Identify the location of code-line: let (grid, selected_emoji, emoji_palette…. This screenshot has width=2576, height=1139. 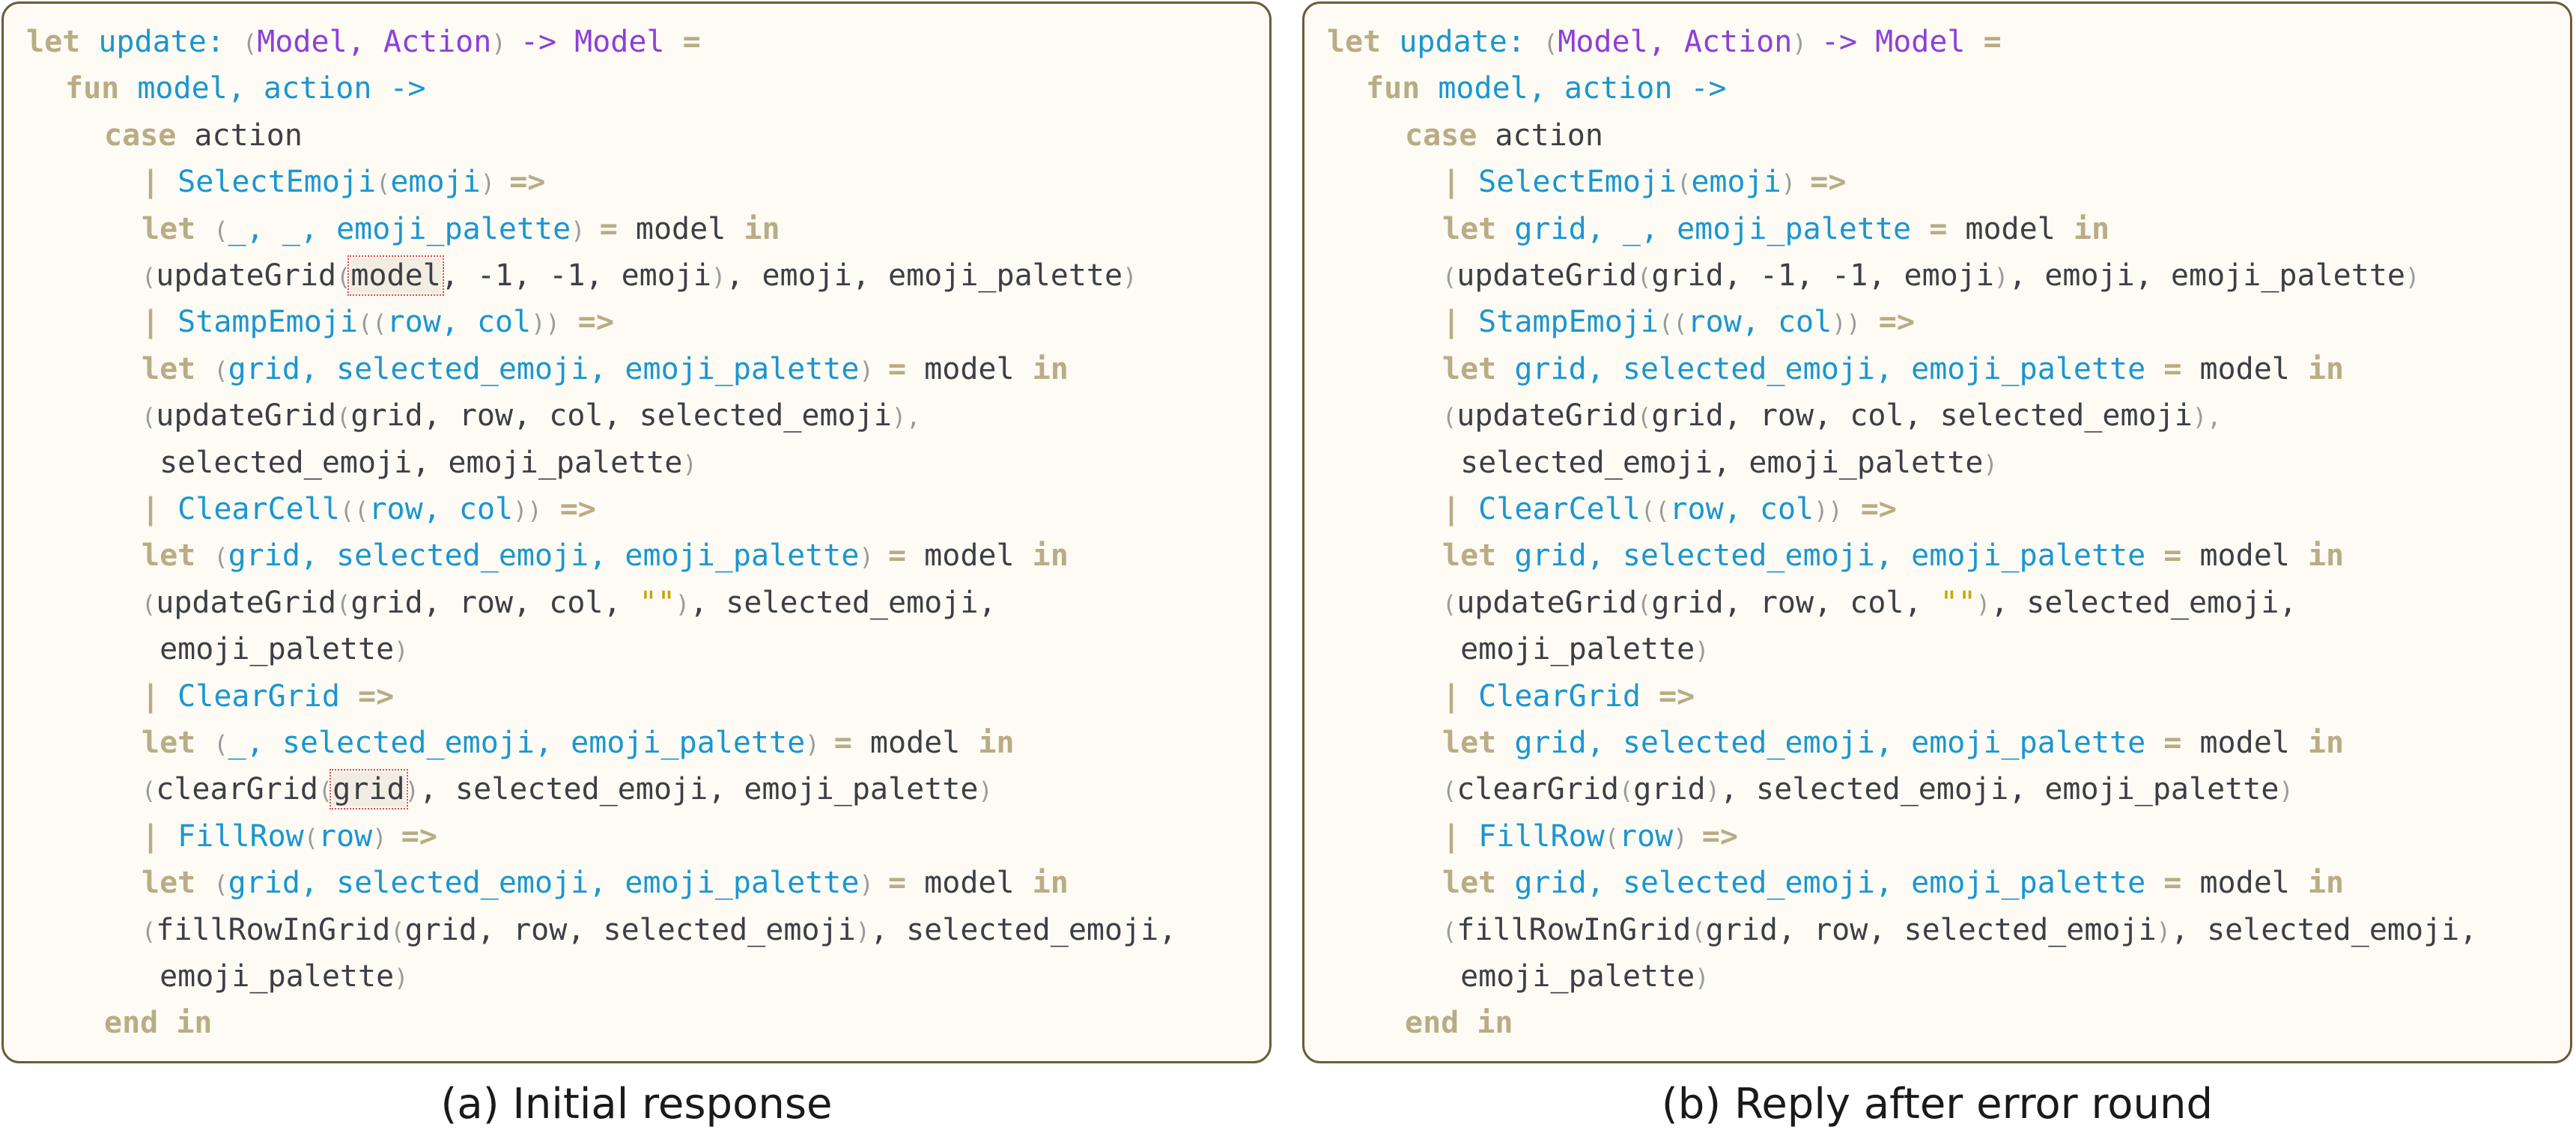
(605, 883).